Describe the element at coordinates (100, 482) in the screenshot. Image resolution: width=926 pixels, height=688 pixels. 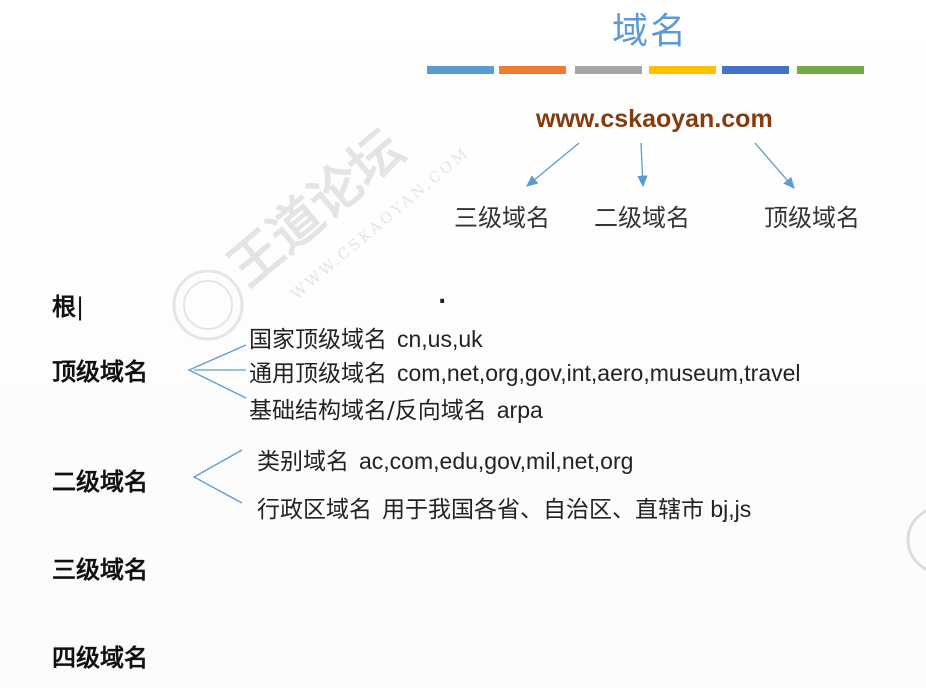
I see `level-second: 二级域名` at that location.